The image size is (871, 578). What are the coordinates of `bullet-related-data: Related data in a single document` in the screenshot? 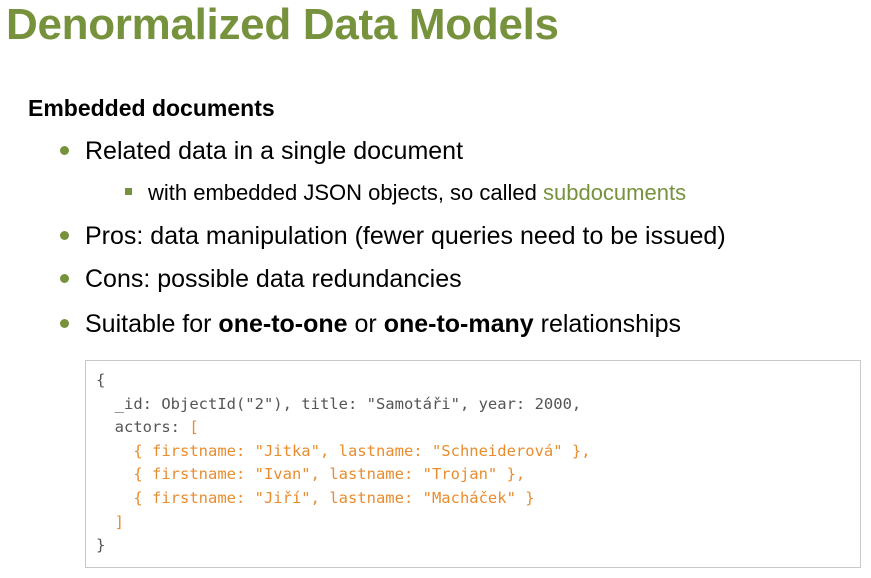 It's located at (261, 151).